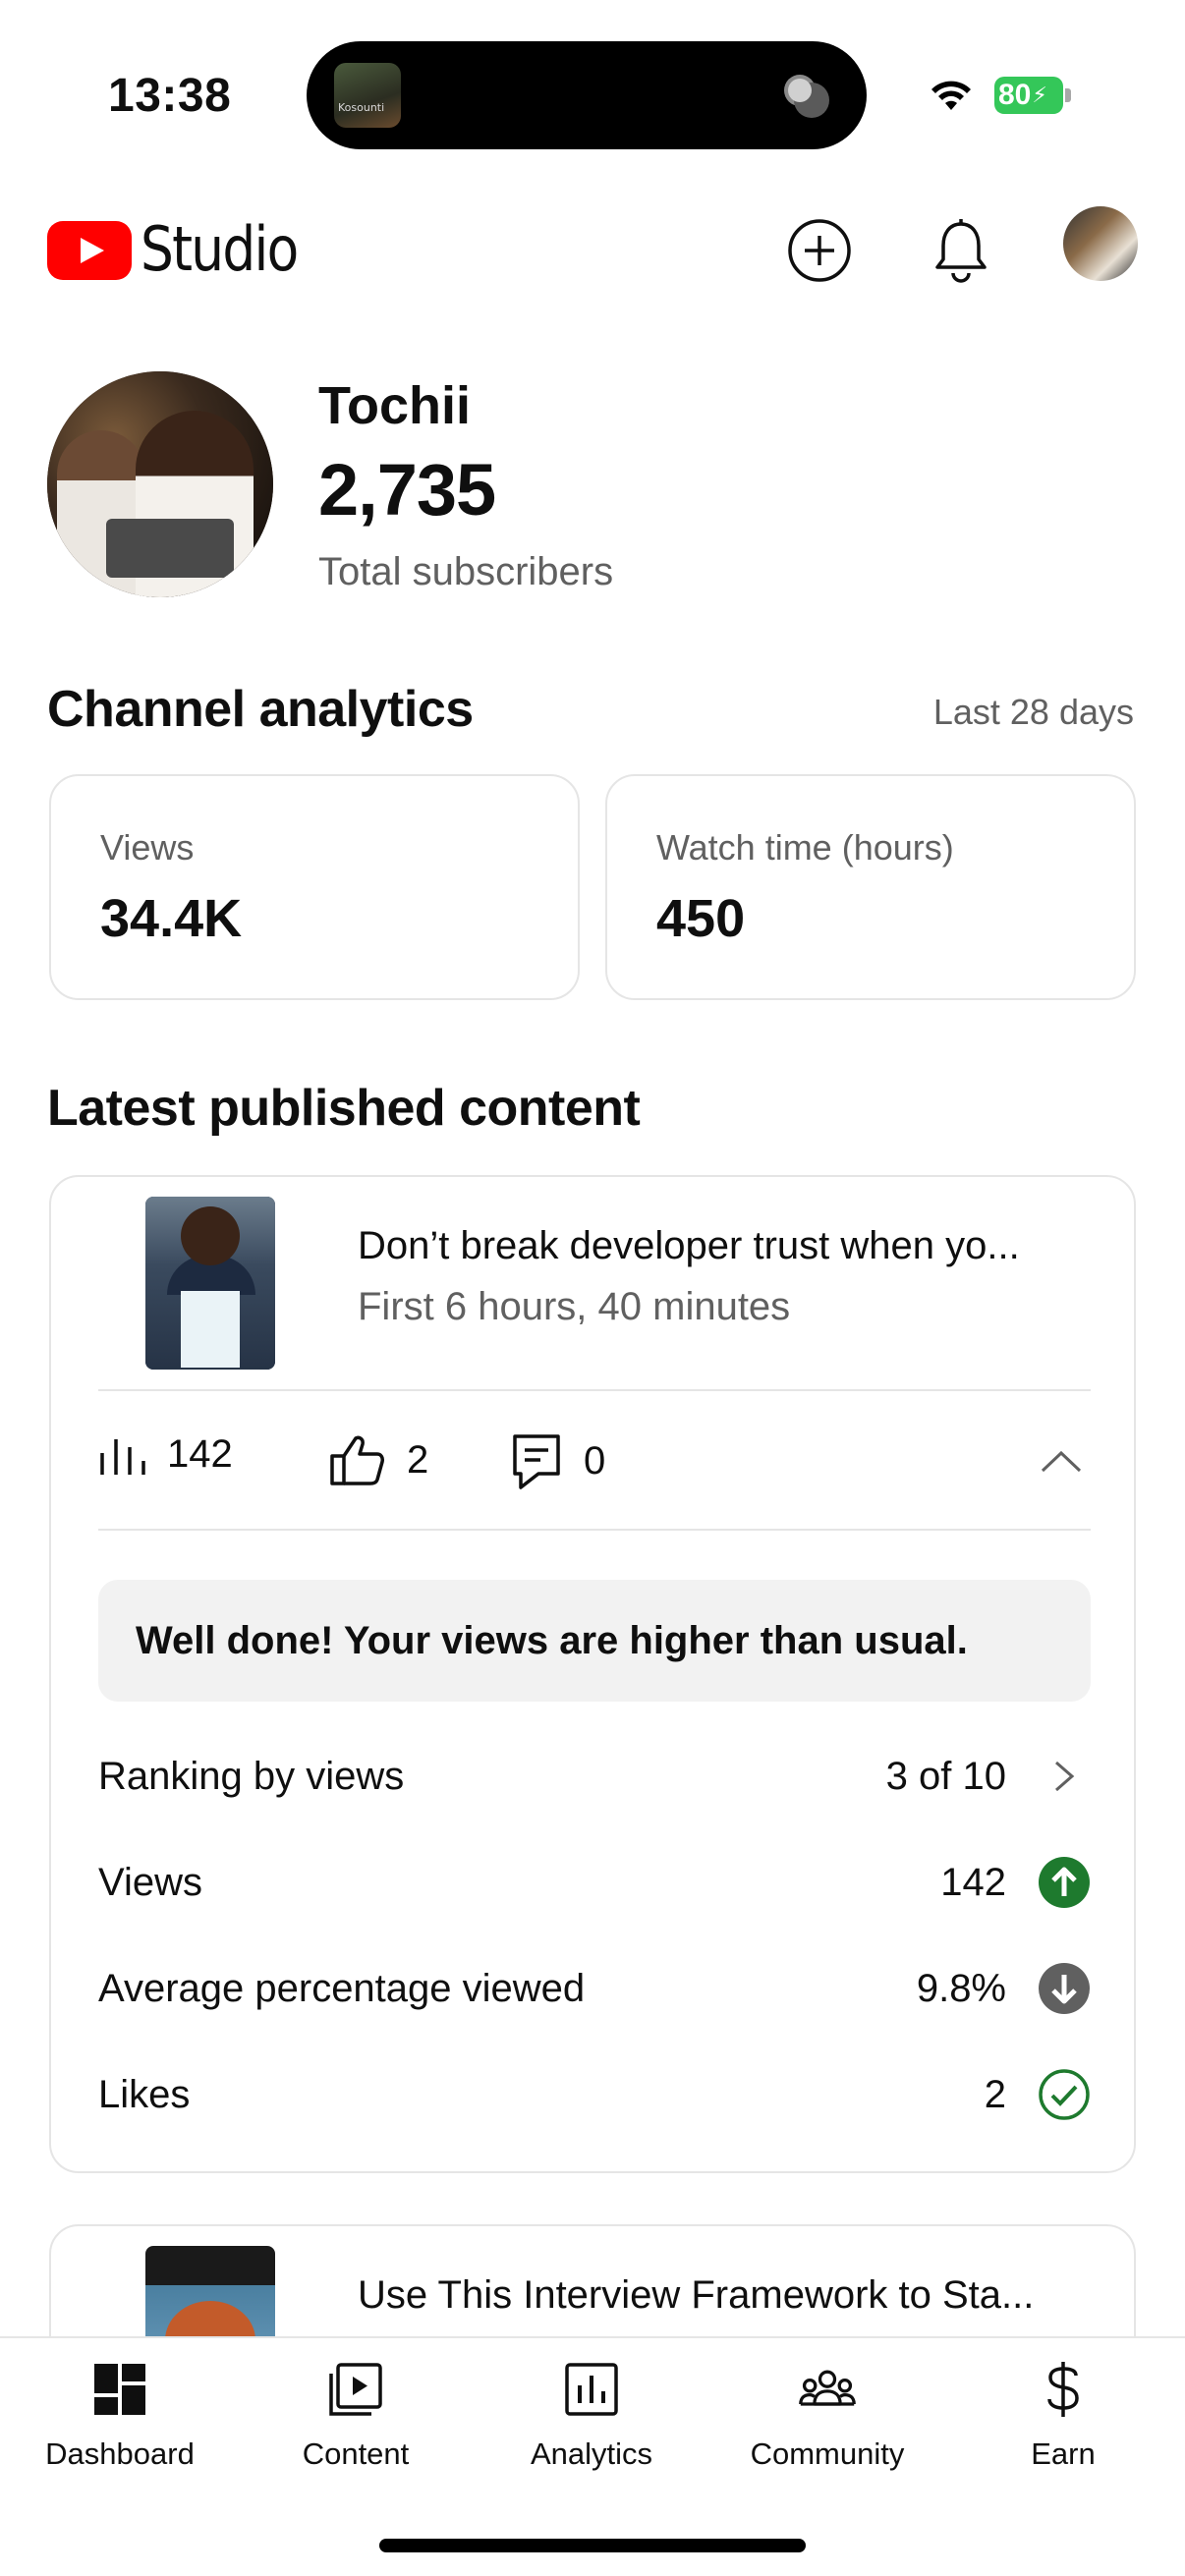  What do you see at coordinates (355, 2389) in the screenshot?
I see `content-icon` at bounding box center [355, 2389].